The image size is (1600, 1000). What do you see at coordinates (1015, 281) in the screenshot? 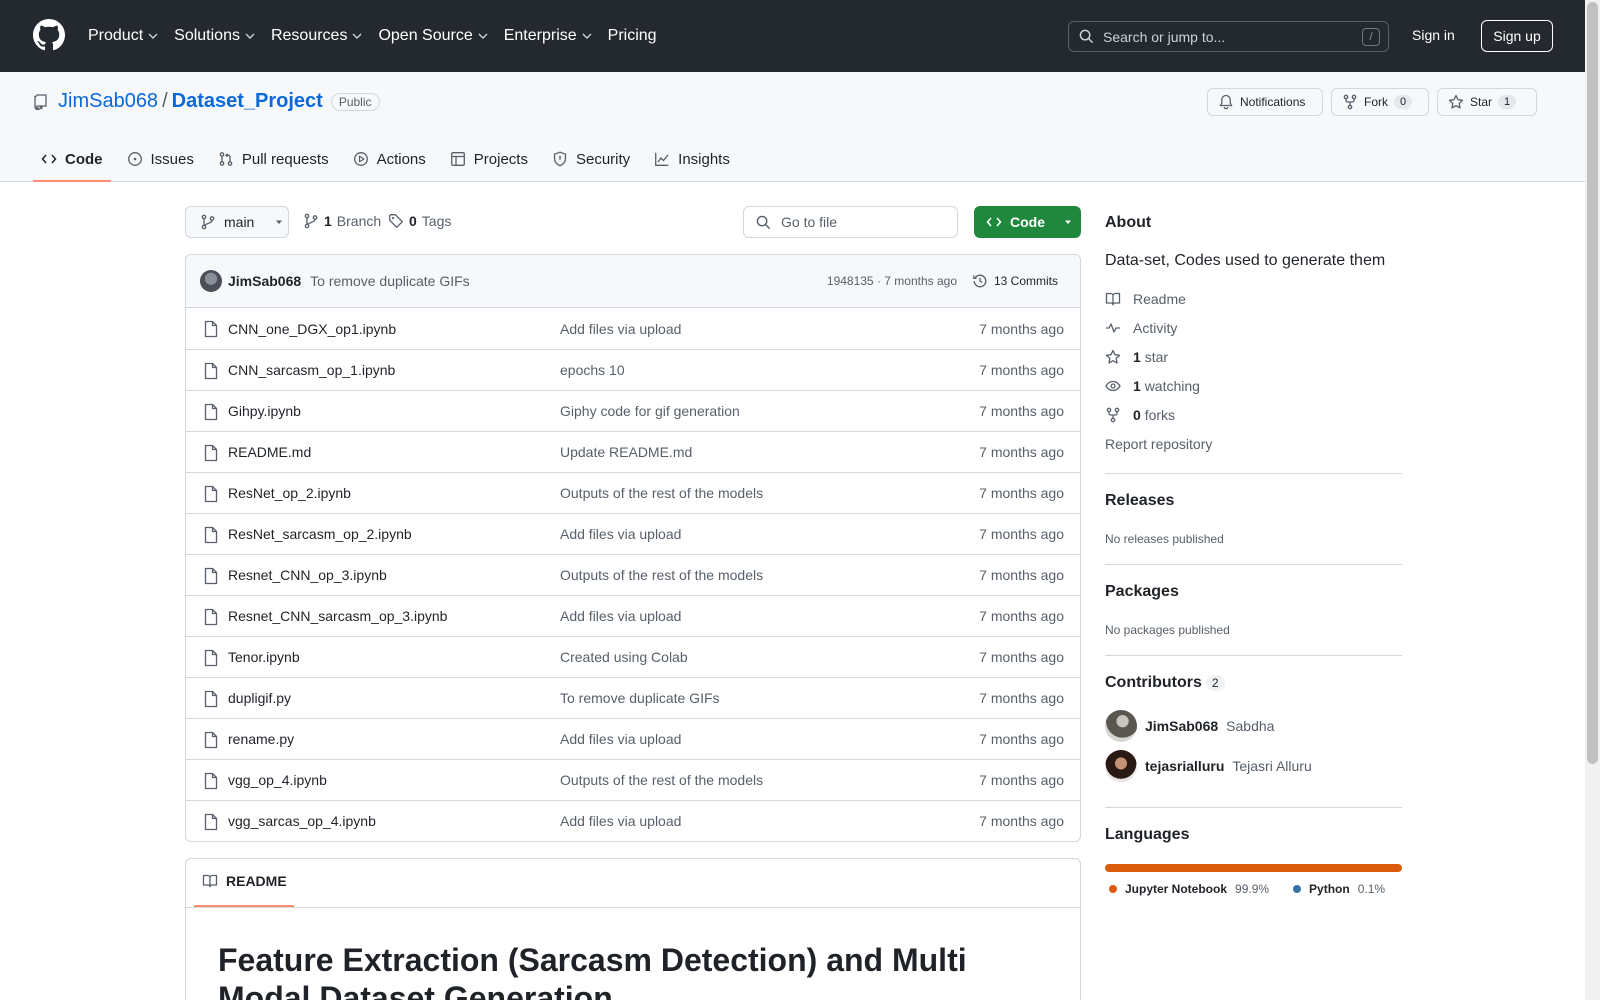
I see `commits-link: 13 Commits` at bounding box center [1015, 281].